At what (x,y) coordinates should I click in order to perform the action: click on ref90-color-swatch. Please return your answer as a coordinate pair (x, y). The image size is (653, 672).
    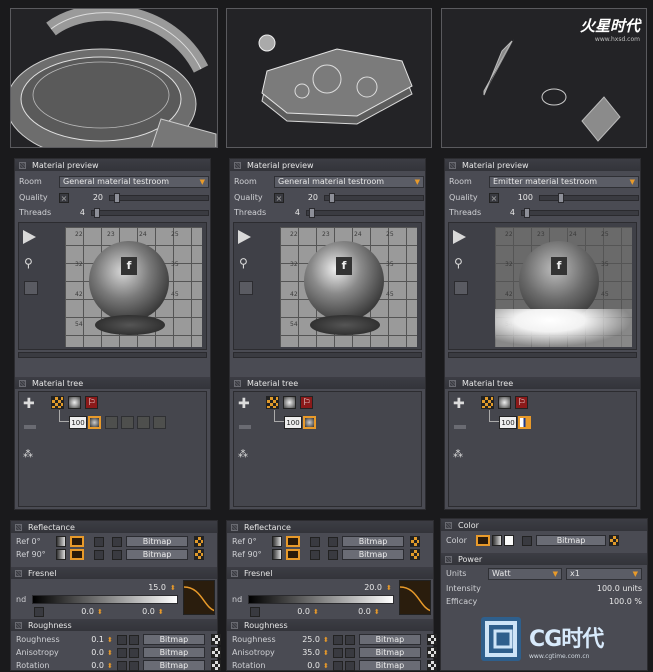
    Looking at the image, I should click on (293, 554).